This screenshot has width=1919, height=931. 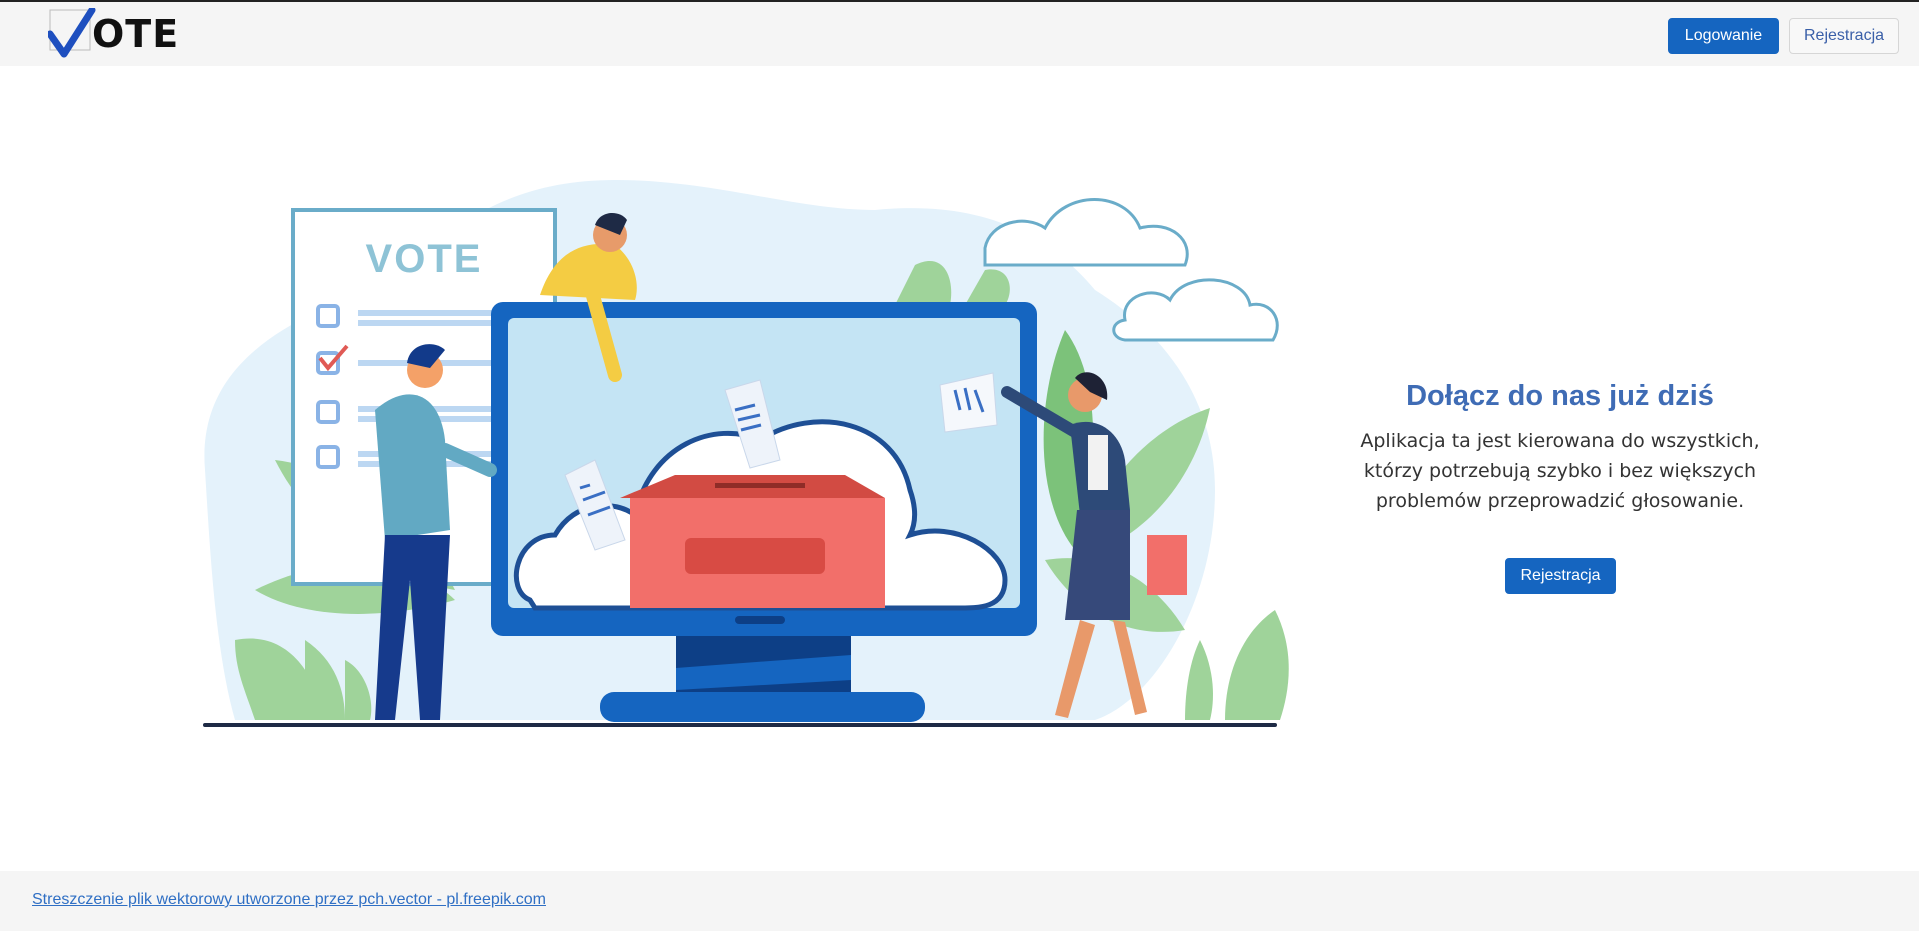 What do you see at coordinates (1560, 576) in the screenshot?
I see `cta-register-button: Rejestracja` at bounding box center [1560, 576].